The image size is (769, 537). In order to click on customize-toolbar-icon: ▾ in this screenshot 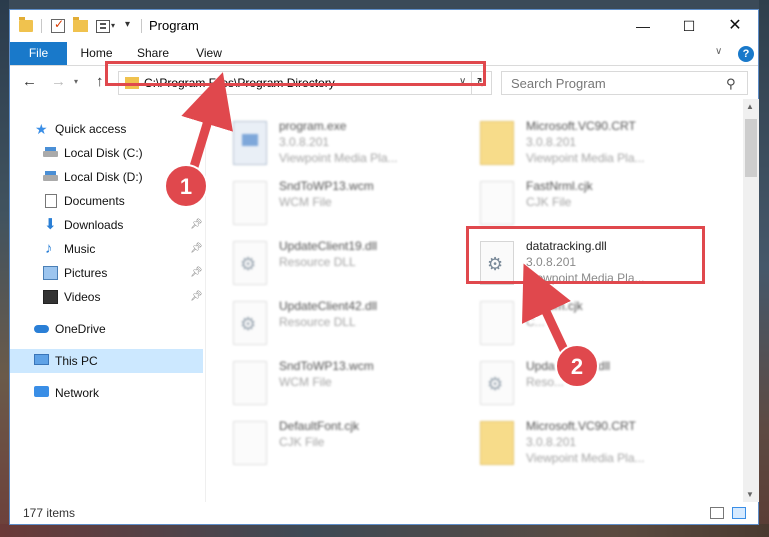, I will do `click(127, 28)`.